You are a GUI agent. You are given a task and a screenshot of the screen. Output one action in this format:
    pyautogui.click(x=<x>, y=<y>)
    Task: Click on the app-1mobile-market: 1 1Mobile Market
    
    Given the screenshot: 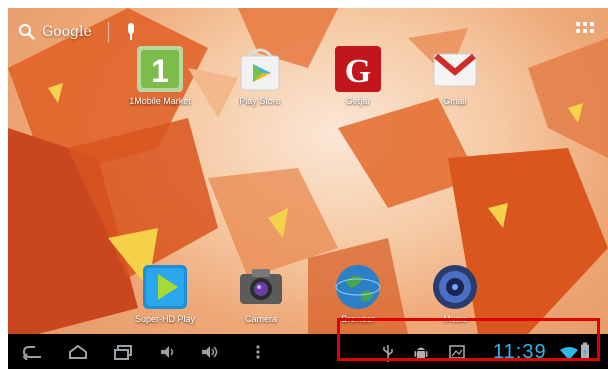 What is the action you would take?
    pyautogui.click(x=160, y=75)
    